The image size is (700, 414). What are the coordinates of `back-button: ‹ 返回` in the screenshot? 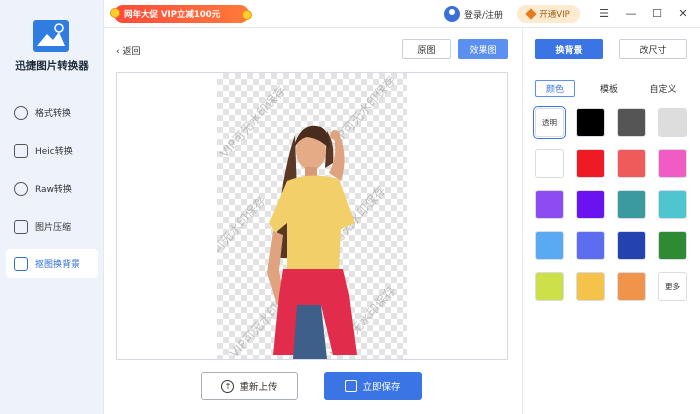 It's located at (128, 50).